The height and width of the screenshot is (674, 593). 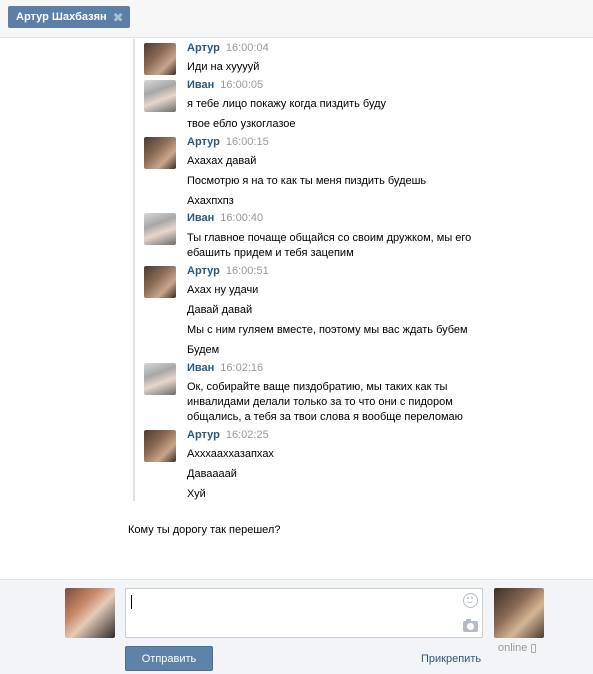 I want to click on message-text: Иди на хууууй, so click(x=223, y=67).